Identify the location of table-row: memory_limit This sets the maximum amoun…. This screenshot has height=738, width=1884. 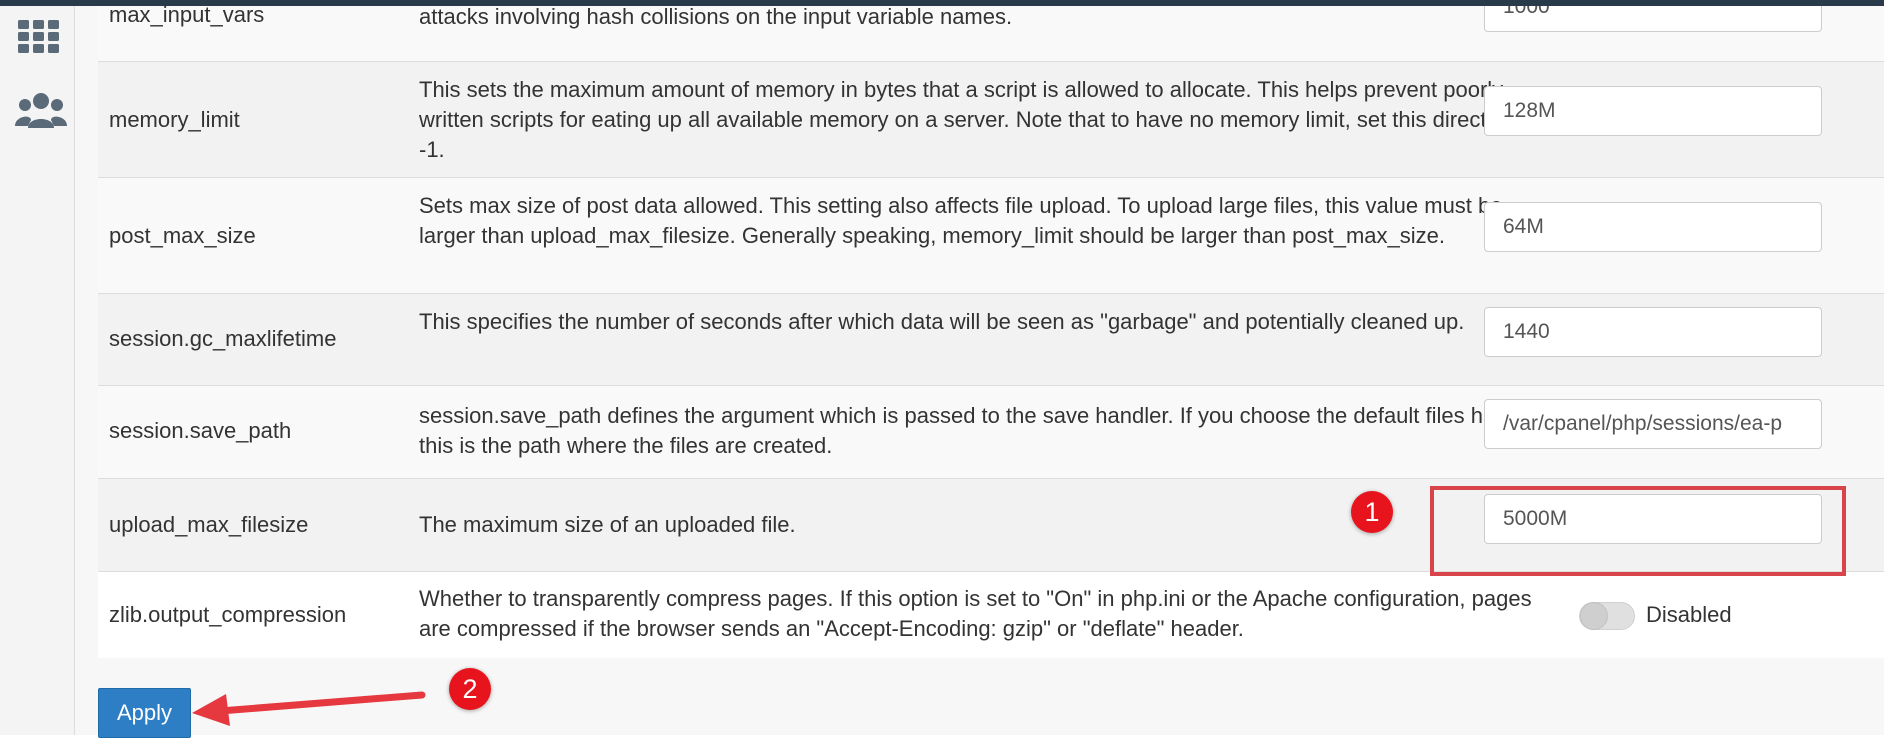
(991, 120).